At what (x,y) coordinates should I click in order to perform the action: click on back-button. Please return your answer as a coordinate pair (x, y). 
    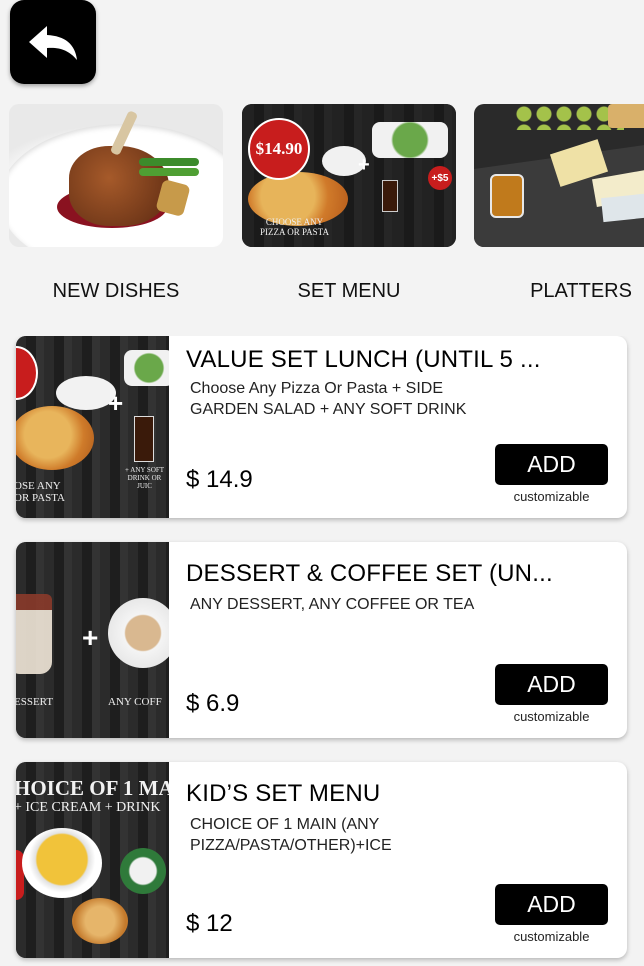
    Looking at the image, I should click on (53, 42).